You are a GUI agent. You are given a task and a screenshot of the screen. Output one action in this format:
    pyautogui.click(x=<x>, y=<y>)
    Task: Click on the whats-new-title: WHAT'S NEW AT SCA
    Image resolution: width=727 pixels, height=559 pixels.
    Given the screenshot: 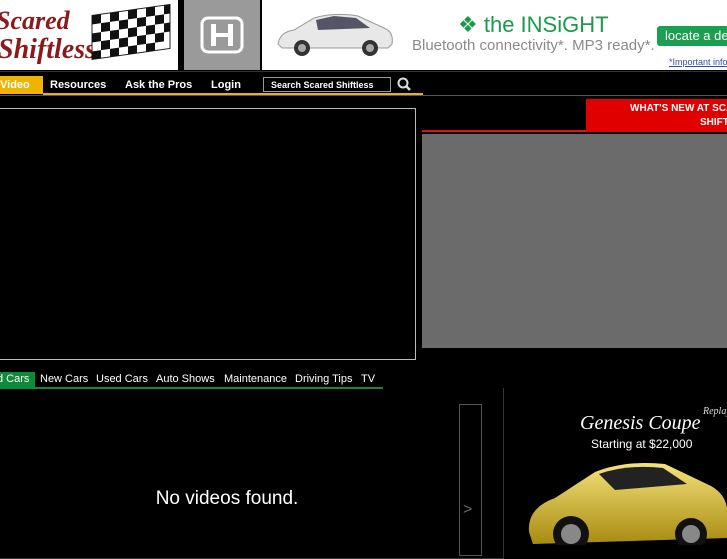 What is the action you would take?
    pyautogui.click(x=678, y=108)
    